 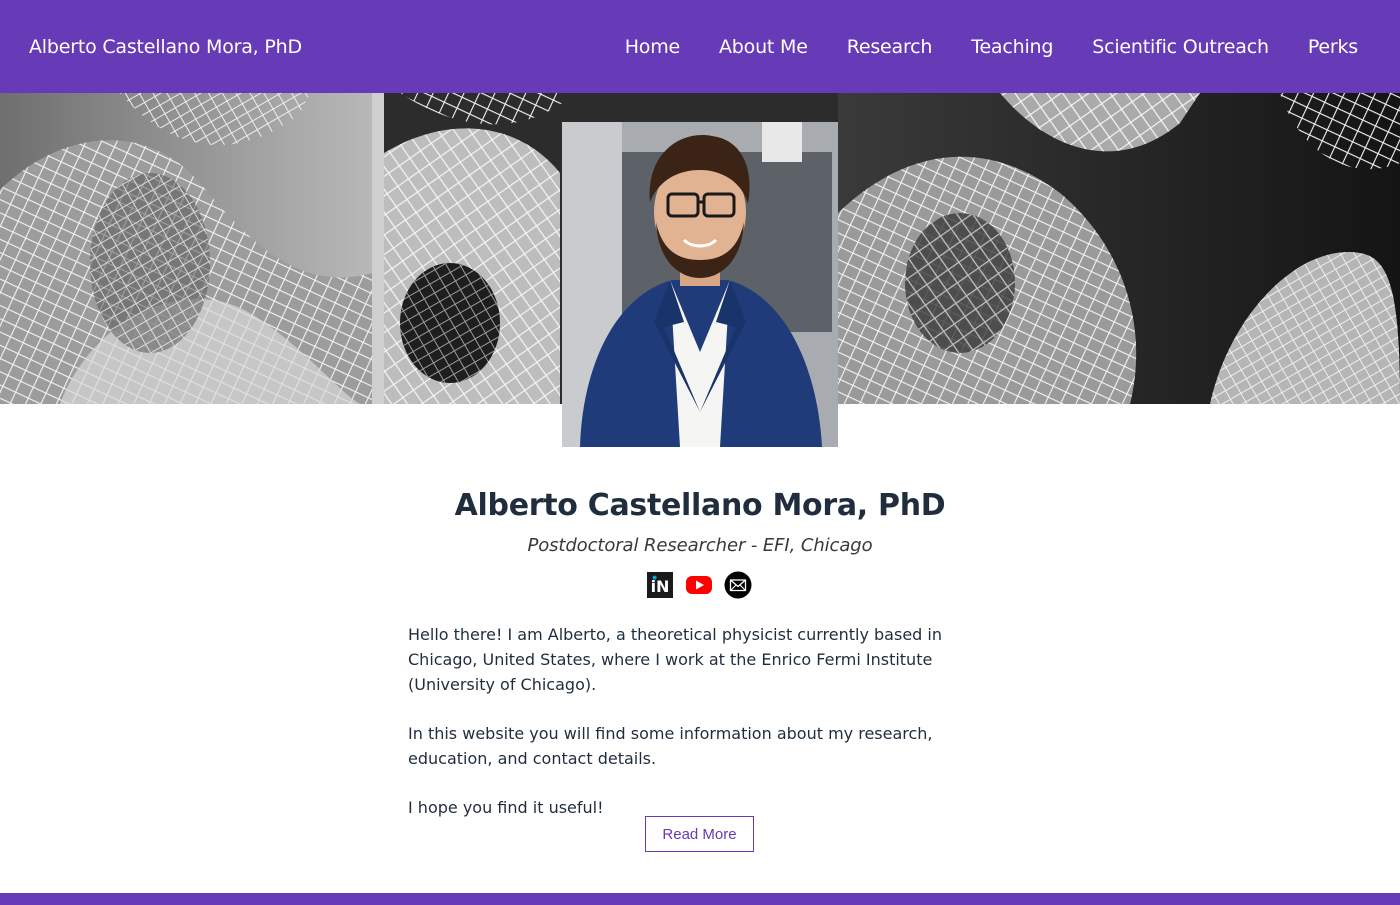 I want to click on nav-link-perks: Perks, so click(x=1333, y=47).